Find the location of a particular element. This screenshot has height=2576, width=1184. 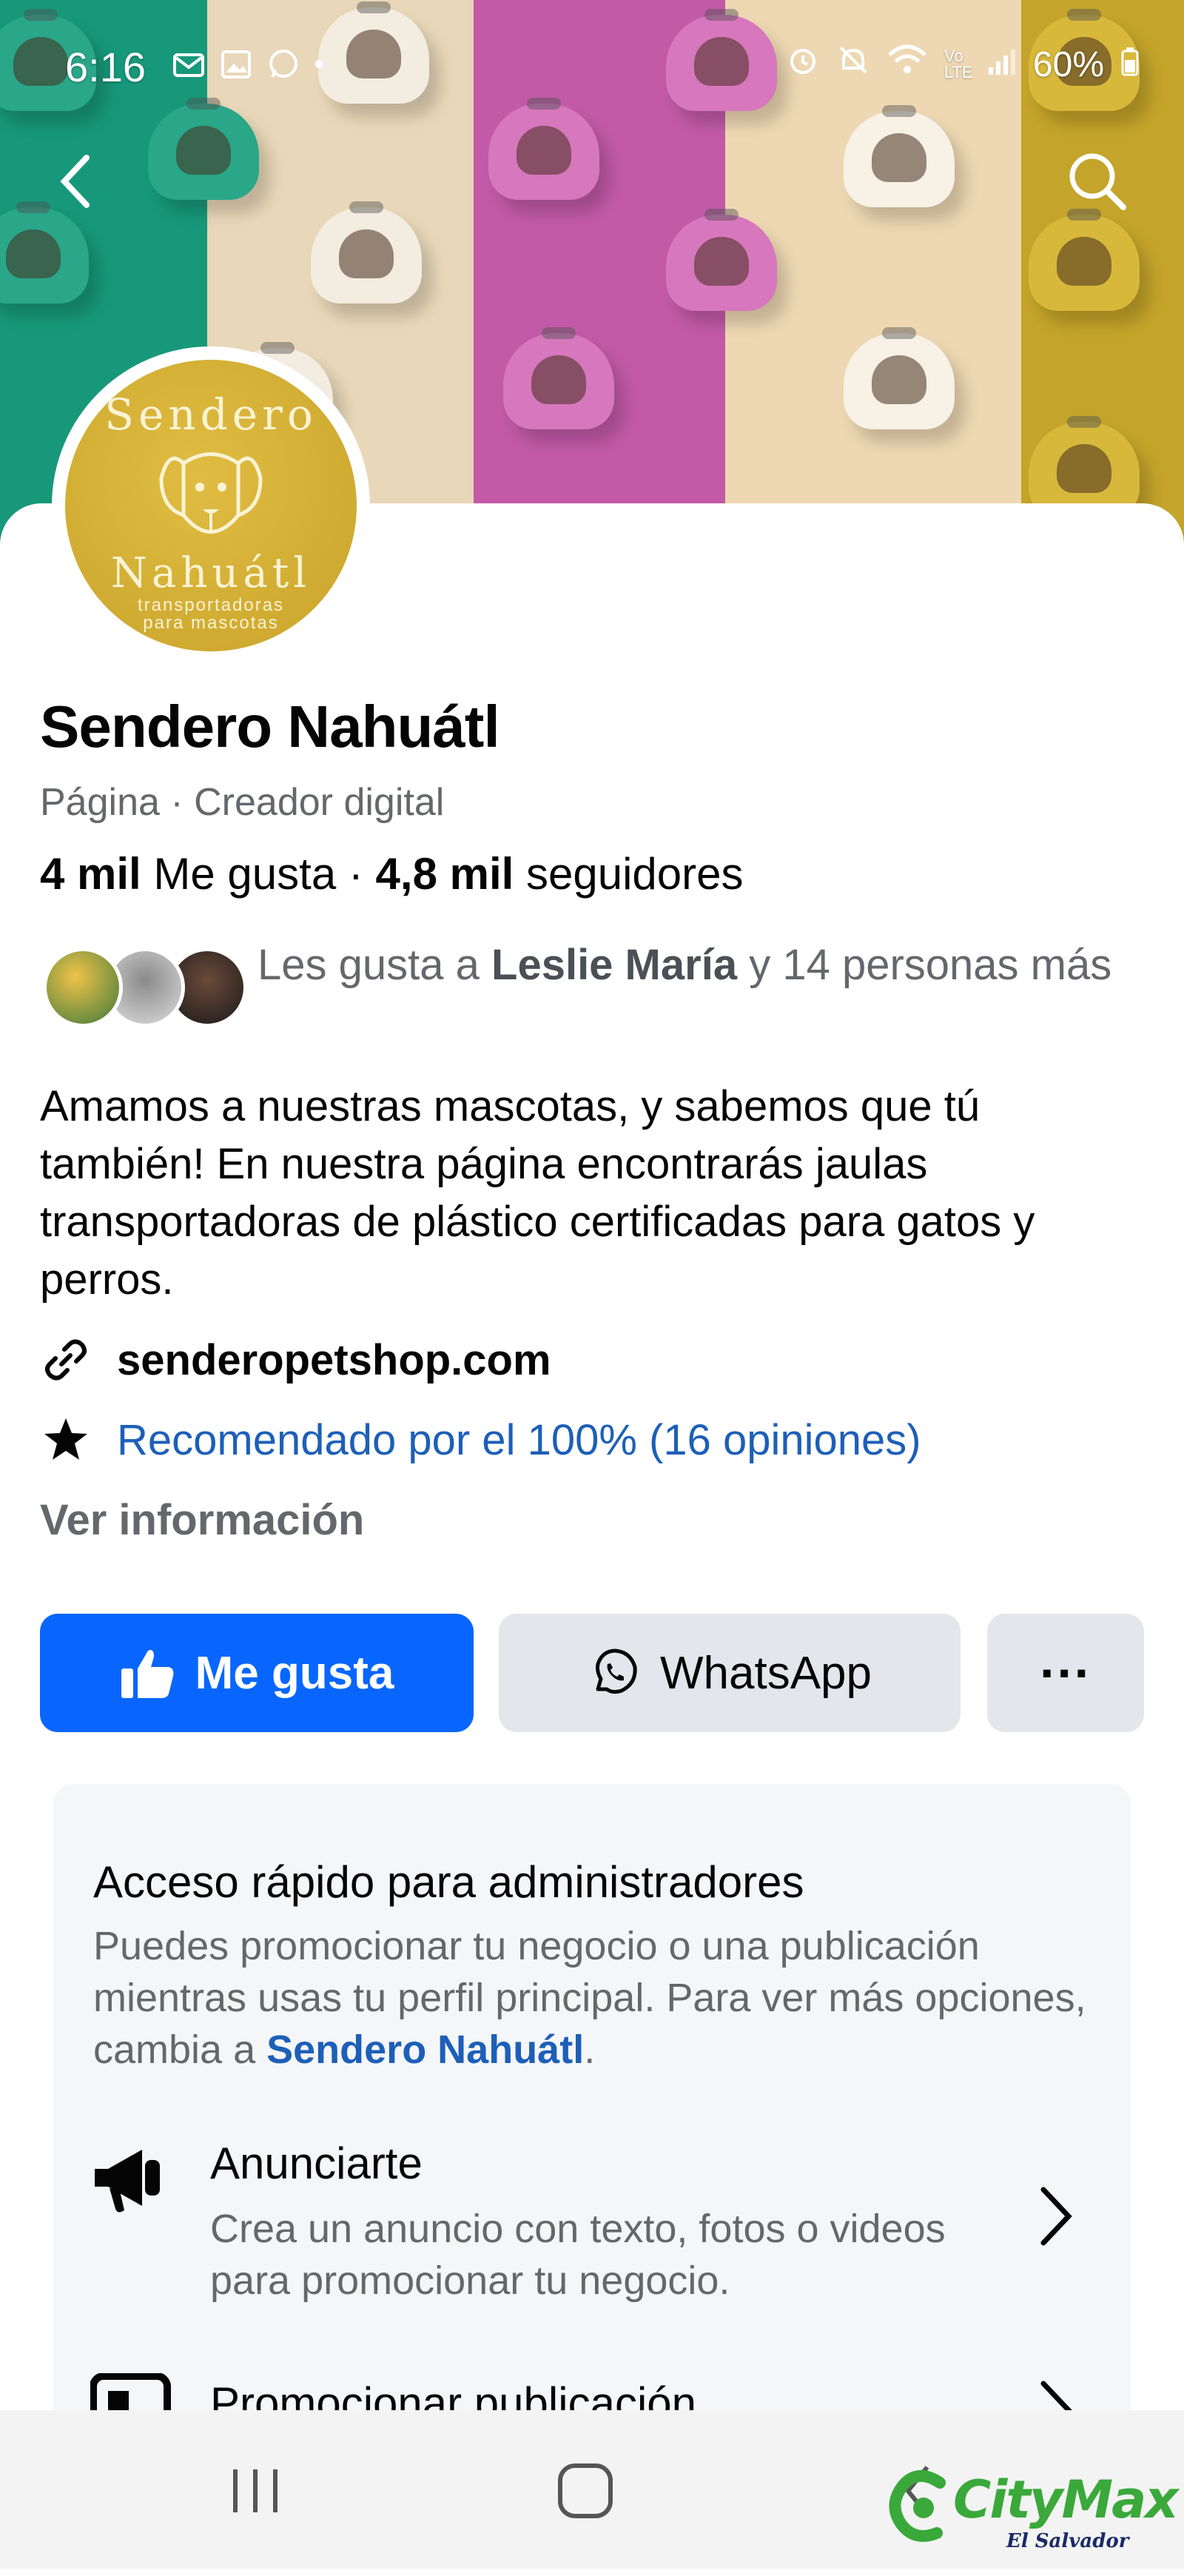

watermark-subtitle: El Salvador is located at coordinates (1067, 2541).